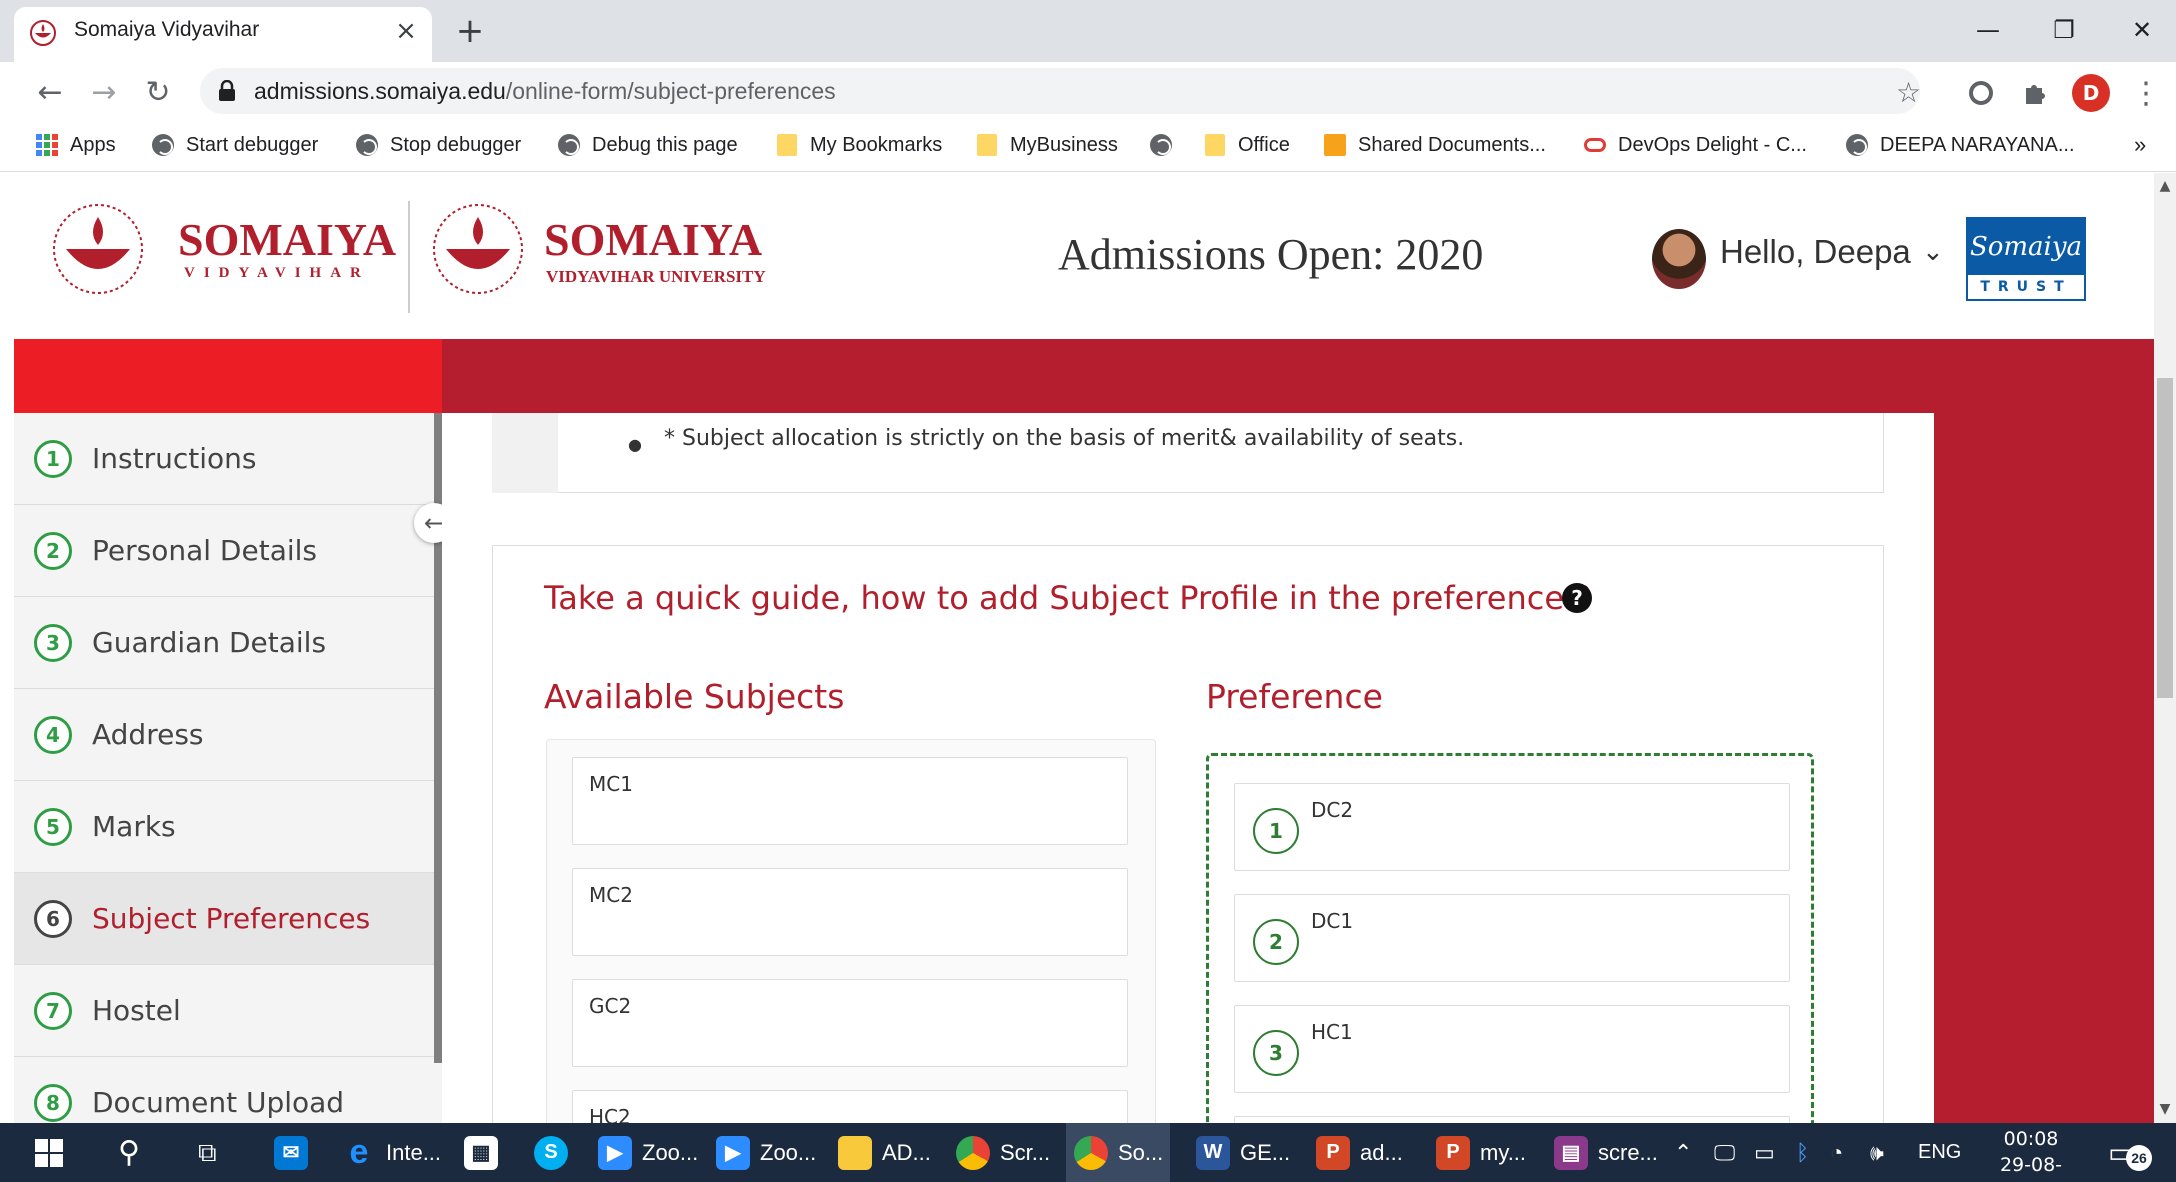  Describe the element at coordinates (2140, 145) in the screenshot. I see `more-bookmarks-button: »` at that location.